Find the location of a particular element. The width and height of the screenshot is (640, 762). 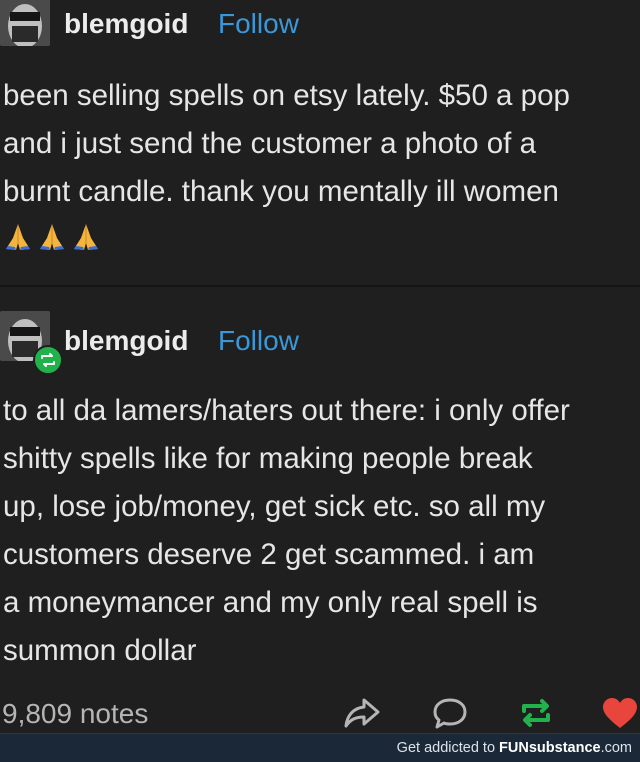

like-icon is located at coordinates (620, 713).